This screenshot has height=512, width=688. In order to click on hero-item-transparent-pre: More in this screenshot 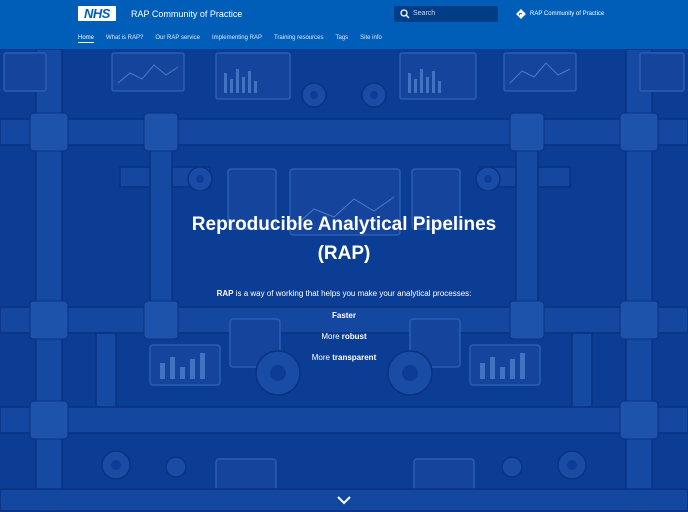, I will do `click(322, 357)`.